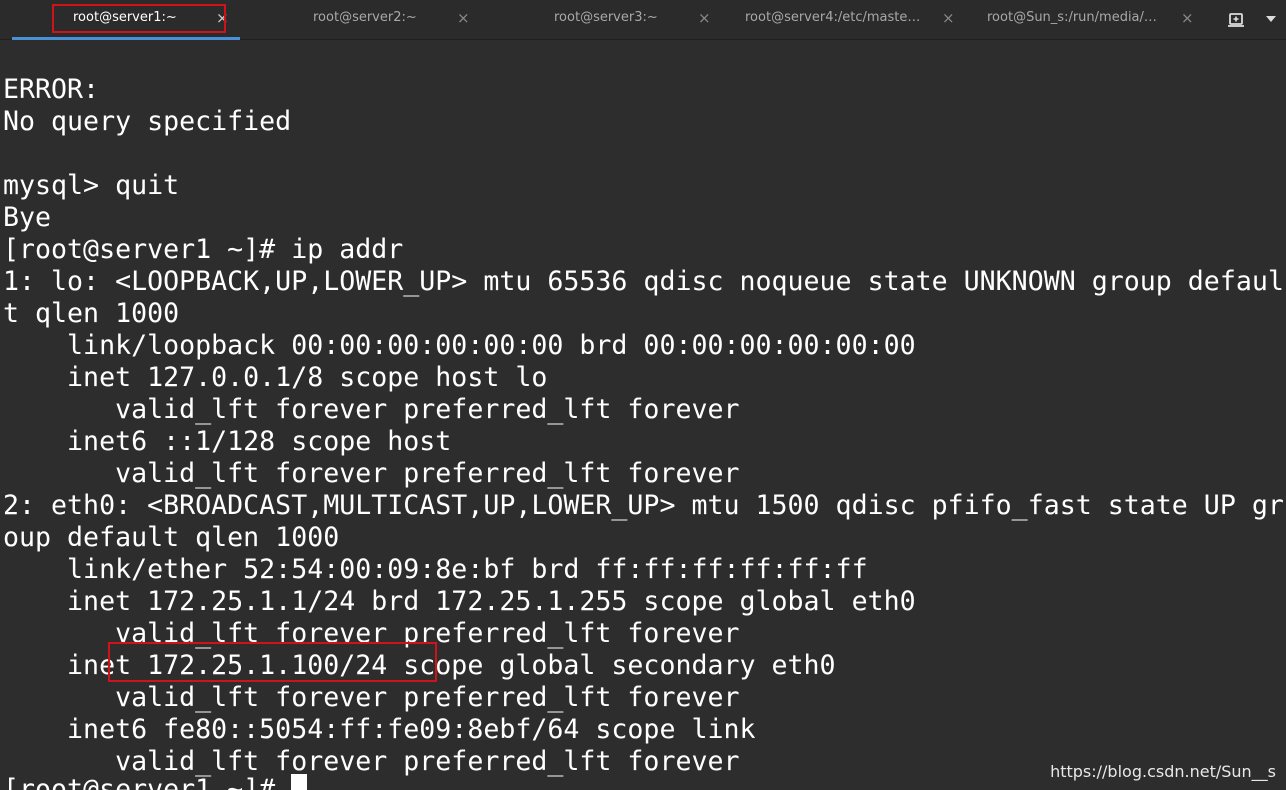  What do you see at coordinates (171, 537) in the screenshot?
I see `terminal-line: oup default qlen 1000` at bounding box center [171, 537].